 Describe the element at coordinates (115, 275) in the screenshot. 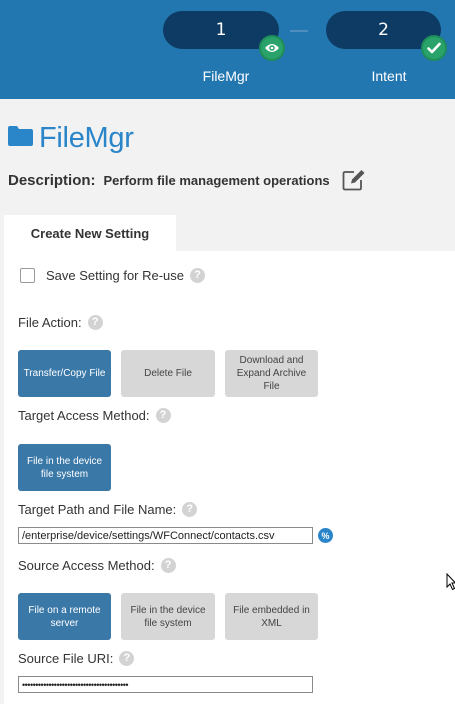

I see `save-setting-label: Save Setting for Re-use` at that location.